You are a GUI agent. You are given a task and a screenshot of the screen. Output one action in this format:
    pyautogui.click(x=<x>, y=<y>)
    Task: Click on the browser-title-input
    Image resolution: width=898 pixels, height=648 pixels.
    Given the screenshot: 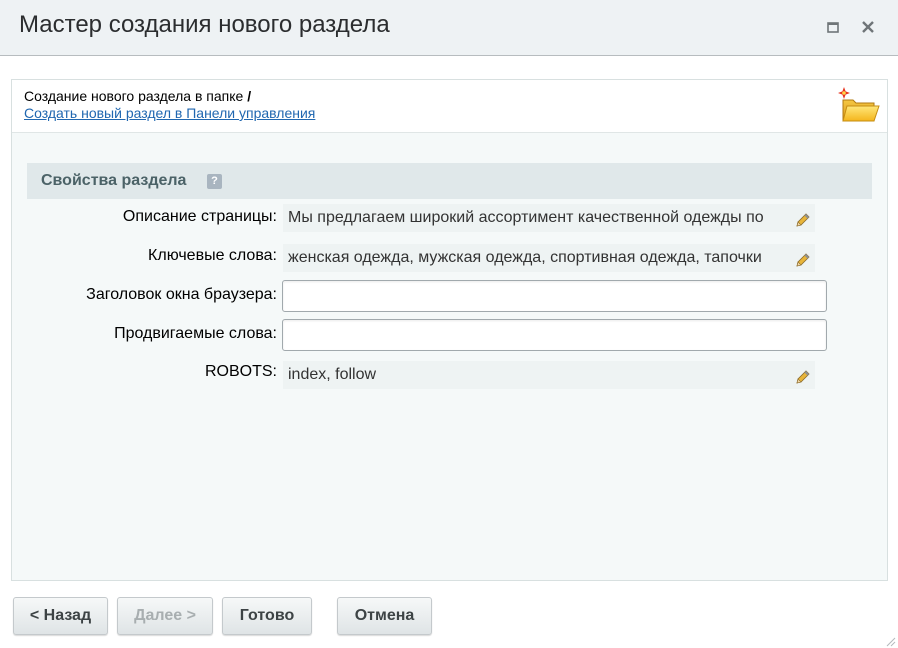 What is the action you would take?
    pyautogui.click(x=554, y=296)
    